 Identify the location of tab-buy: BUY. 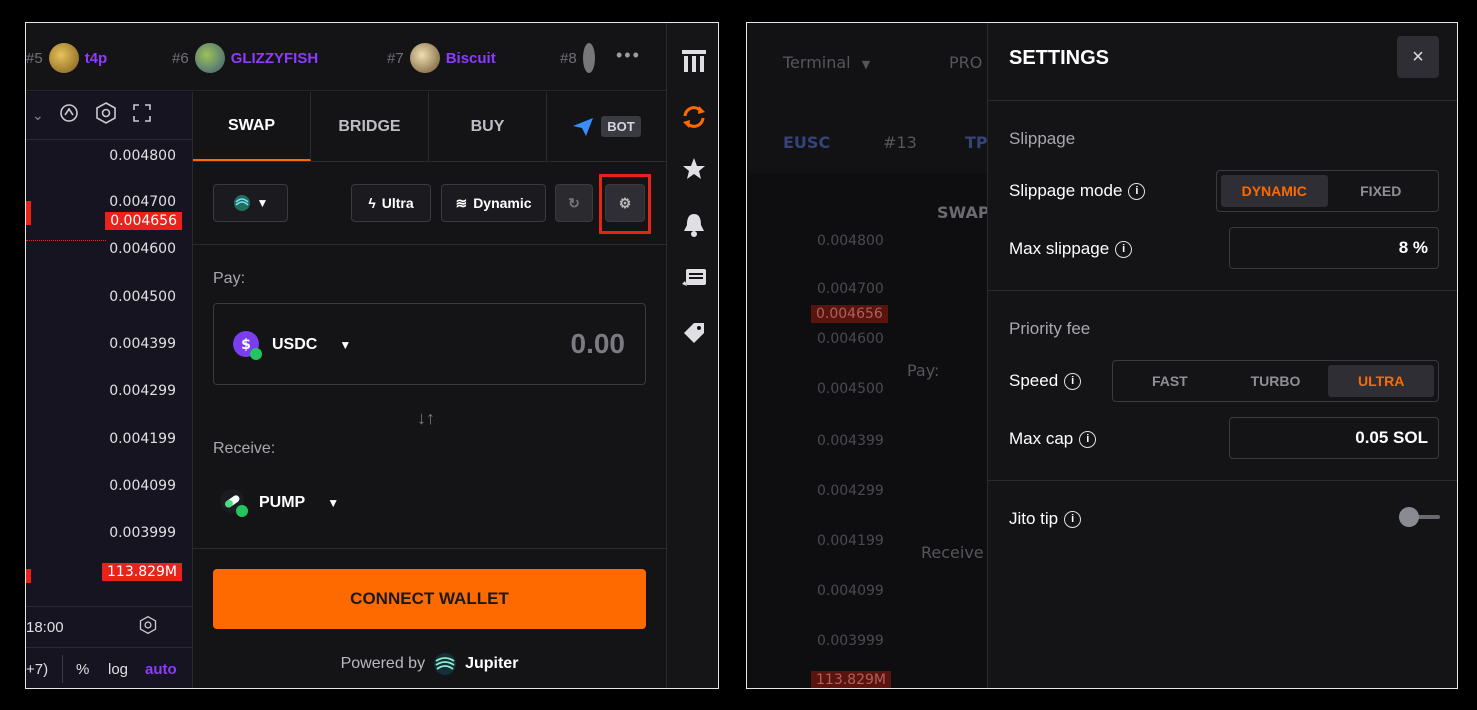
(488, 126).